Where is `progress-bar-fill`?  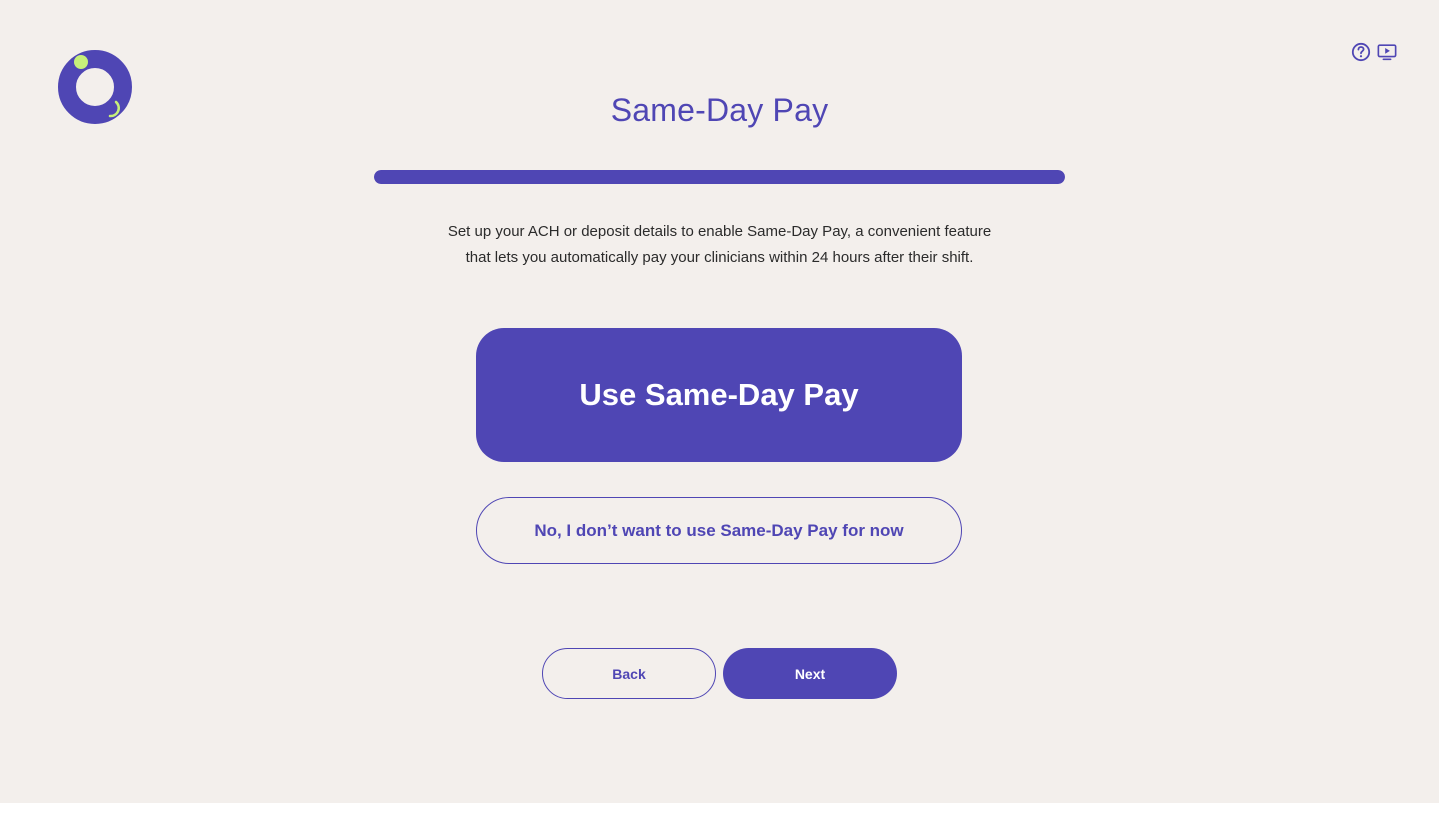 progress-bar-fill is located at coordinates (719, 177).